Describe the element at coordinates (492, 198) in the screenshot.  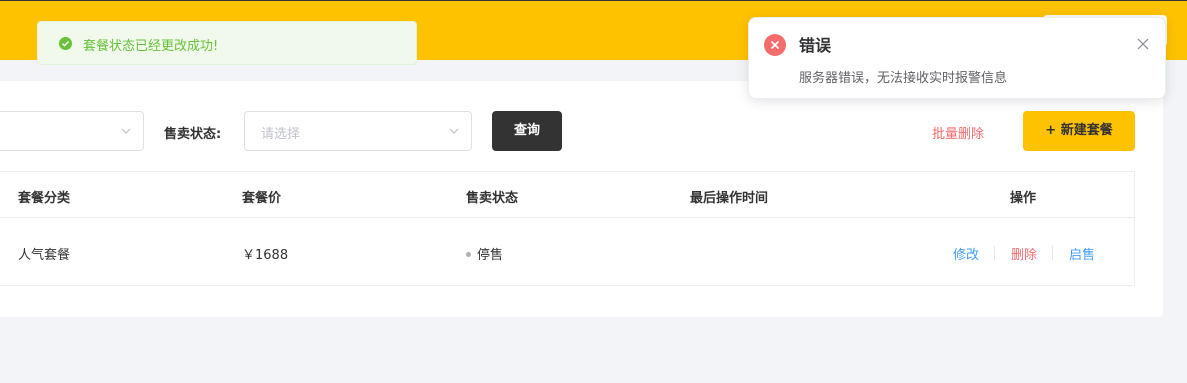
I see `header-status: 售卖状态` at that location.